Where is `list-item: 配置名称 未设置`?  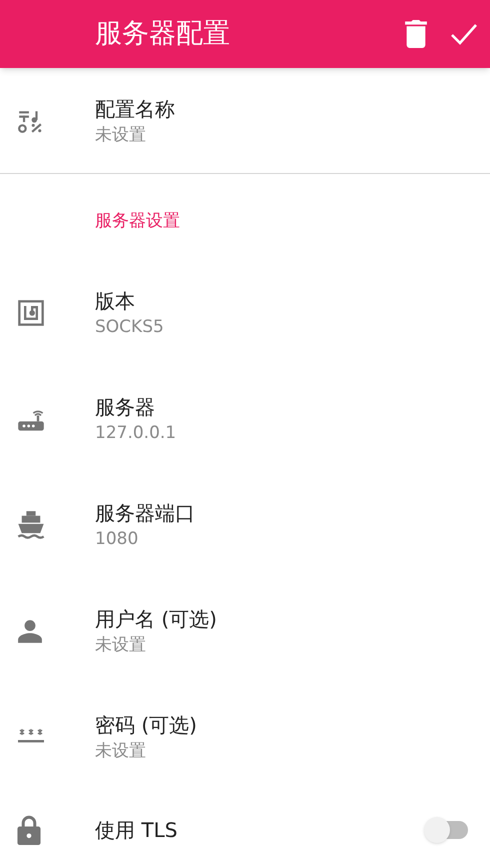
list-item: 配置名称 未设置 is located at coordinates (245, 120).